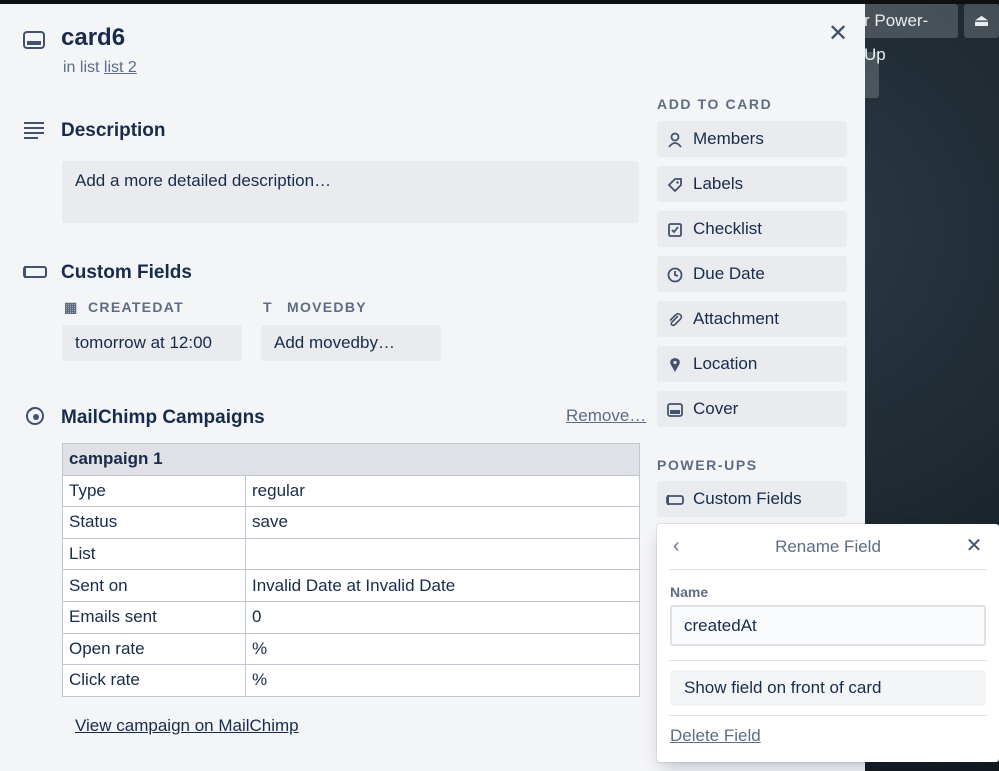  Describe the element at coordinates (675, 319) in the screenshot. I see `paperclip-icon` at that location.